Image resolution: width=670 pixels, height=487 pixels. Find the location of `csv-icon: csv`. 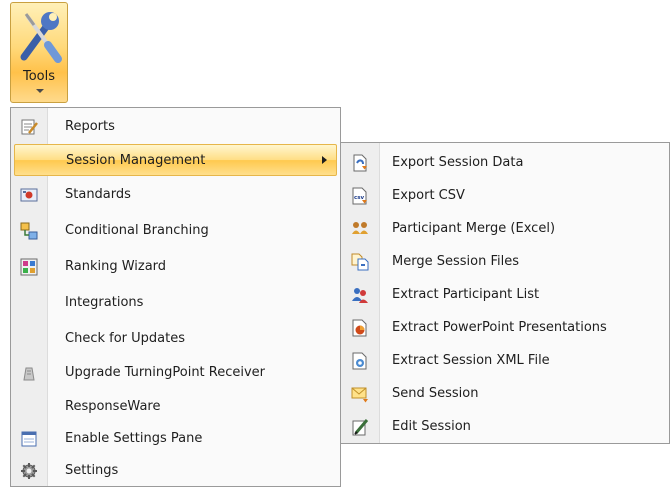

csv-icon: csv is located at coordinates (359, 196).